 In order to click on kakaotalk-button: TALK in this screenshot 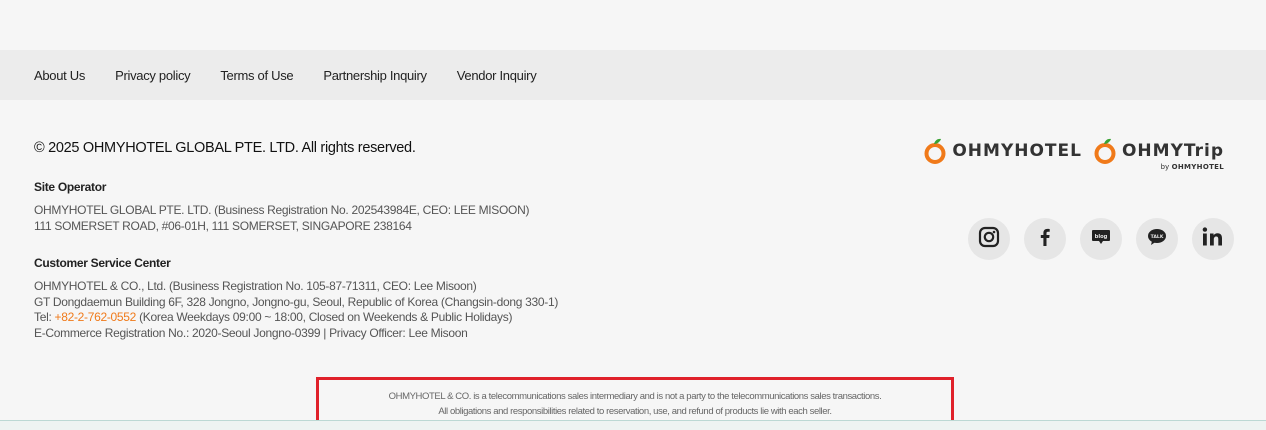, I will do `click(1157, 239)`.